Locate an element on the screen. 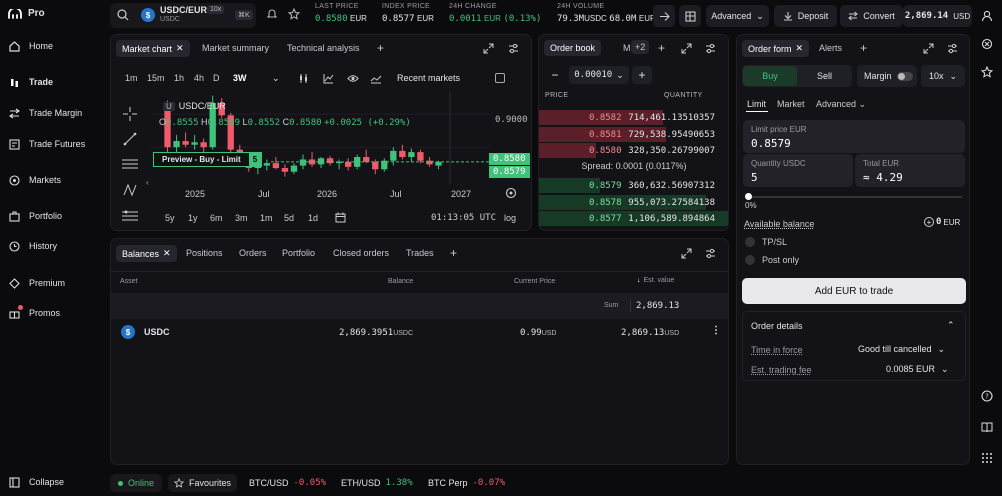 This screenshot has height=496, width=1002. eye-icon is located at coordinates (353, 78).